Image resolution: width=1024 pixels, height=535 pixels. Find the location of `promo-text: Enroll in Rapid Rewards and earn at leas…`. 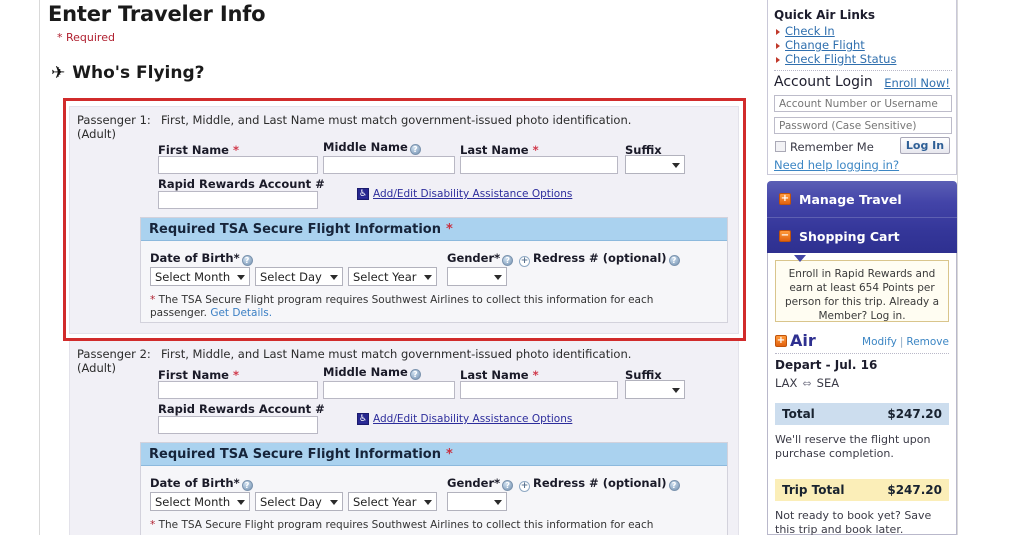

promo-text: Enroll in Rapid Rewards and earn at leas… is located at coordinates (862, 295).